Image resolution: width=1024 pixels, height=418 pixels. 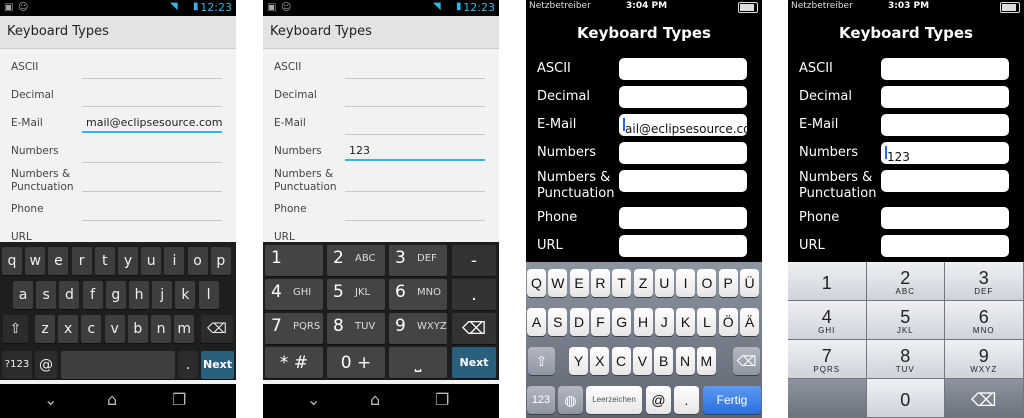 I want to click on key-n: n, so click(x=161, y=329).